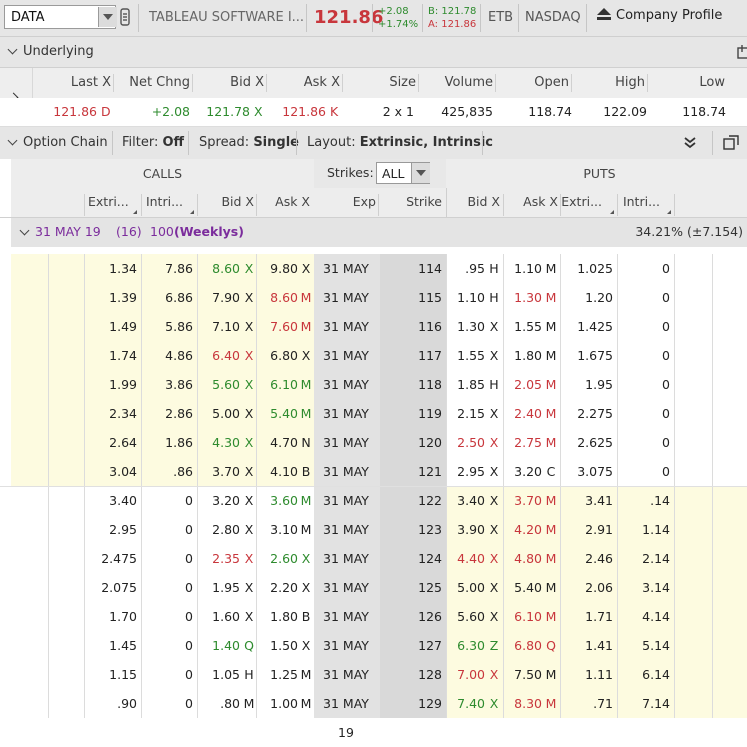 The height and width of the screenshot is (747, 747). I want to click on cell-c-bid: 7.10, so click(220, 326).